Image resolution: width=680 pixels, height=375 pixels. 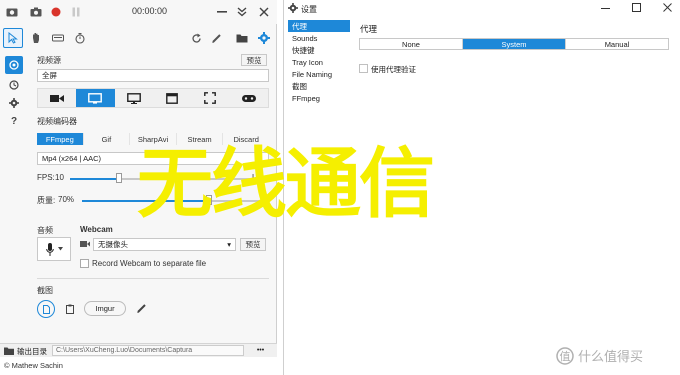 I want to click on webcam-select-value: 无摄像头, so click(x=113, y=244).